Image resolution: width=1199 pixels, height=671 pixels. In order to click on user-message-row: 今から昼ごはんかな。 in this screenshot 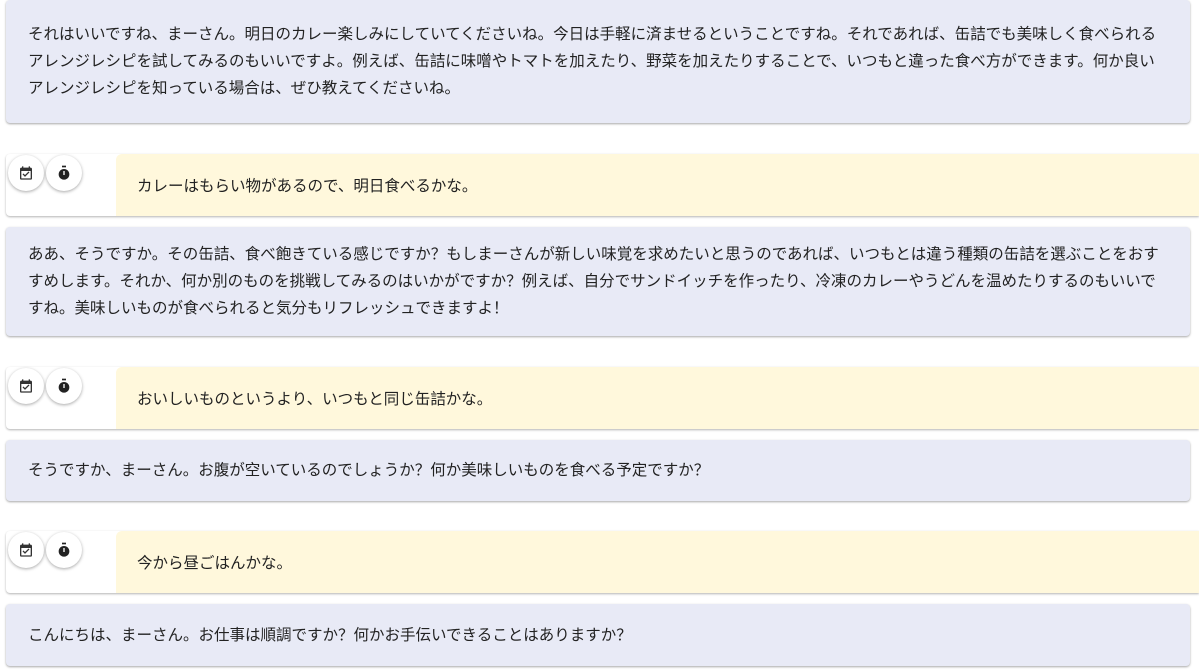, I will do `click(602, 562)`.